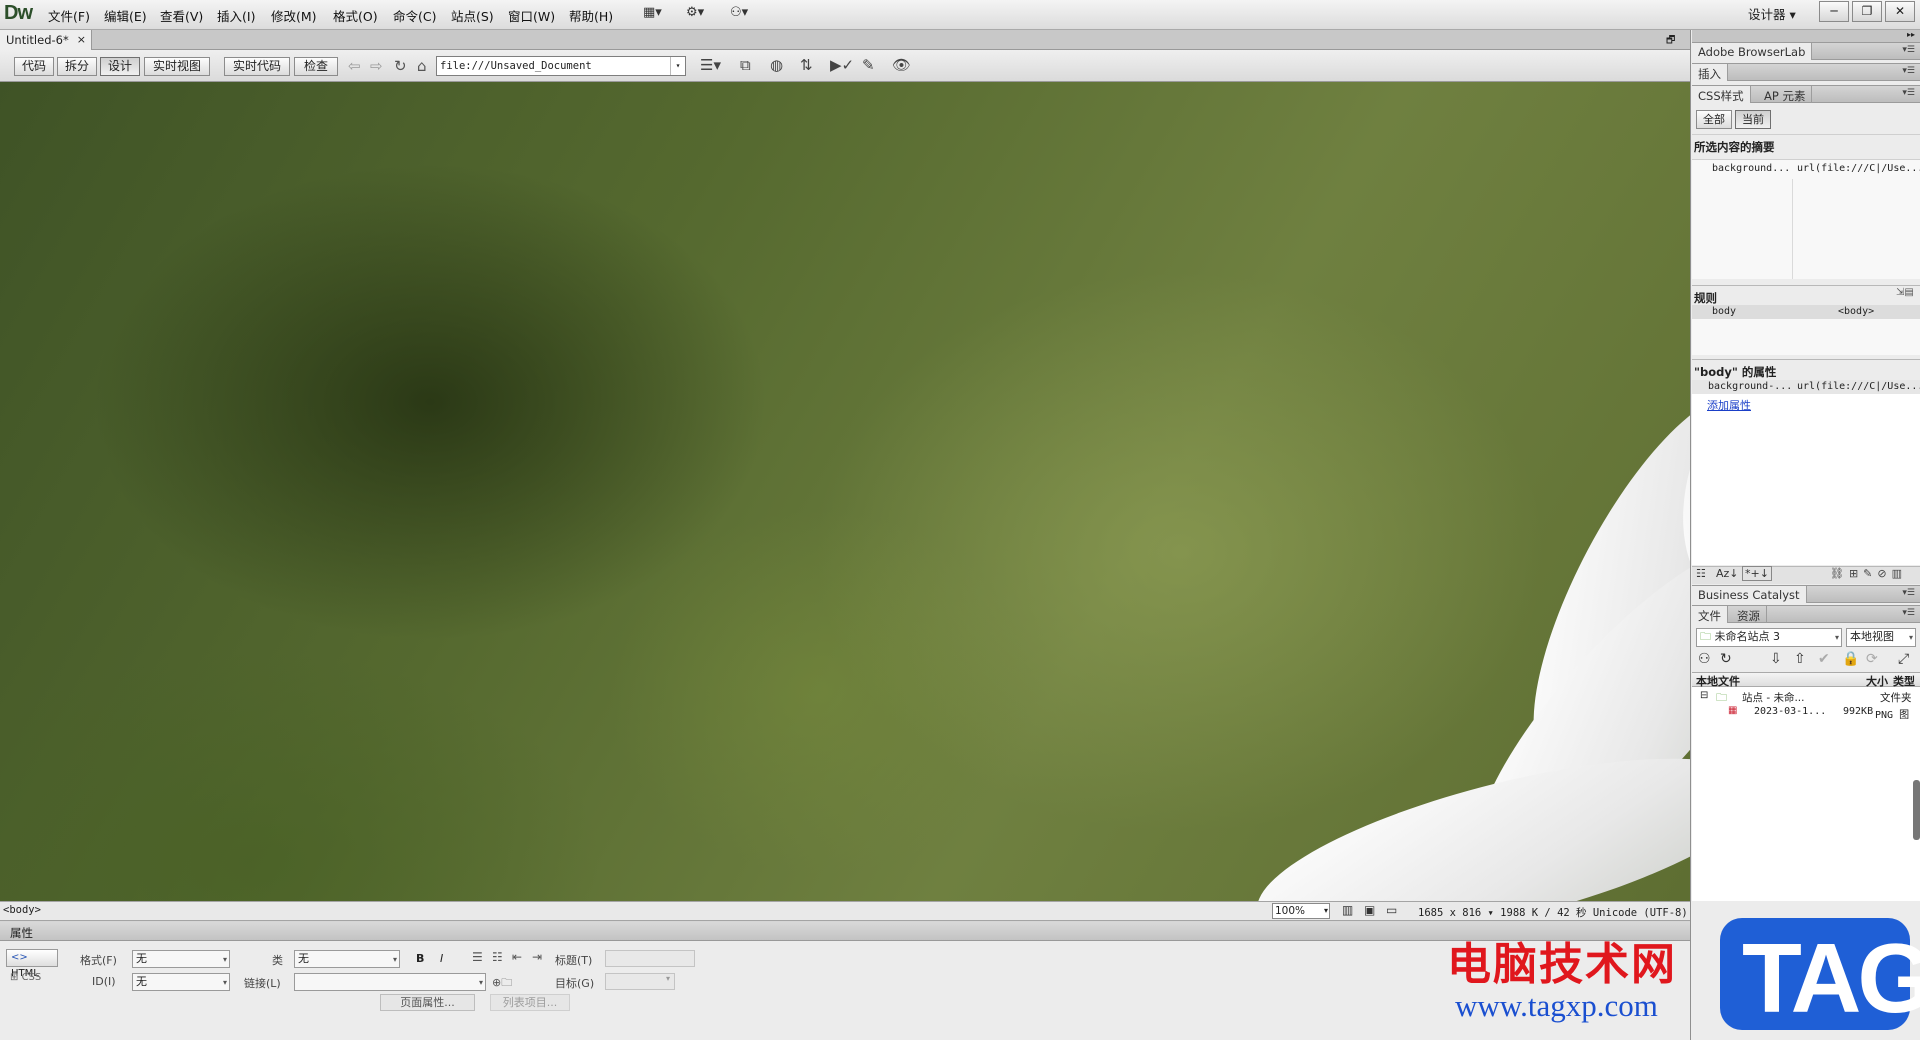 Image resolution: width=1920 pixels, height=1040 pixels. I want to click on file-management-icon: ⇅, so click(806, 65).